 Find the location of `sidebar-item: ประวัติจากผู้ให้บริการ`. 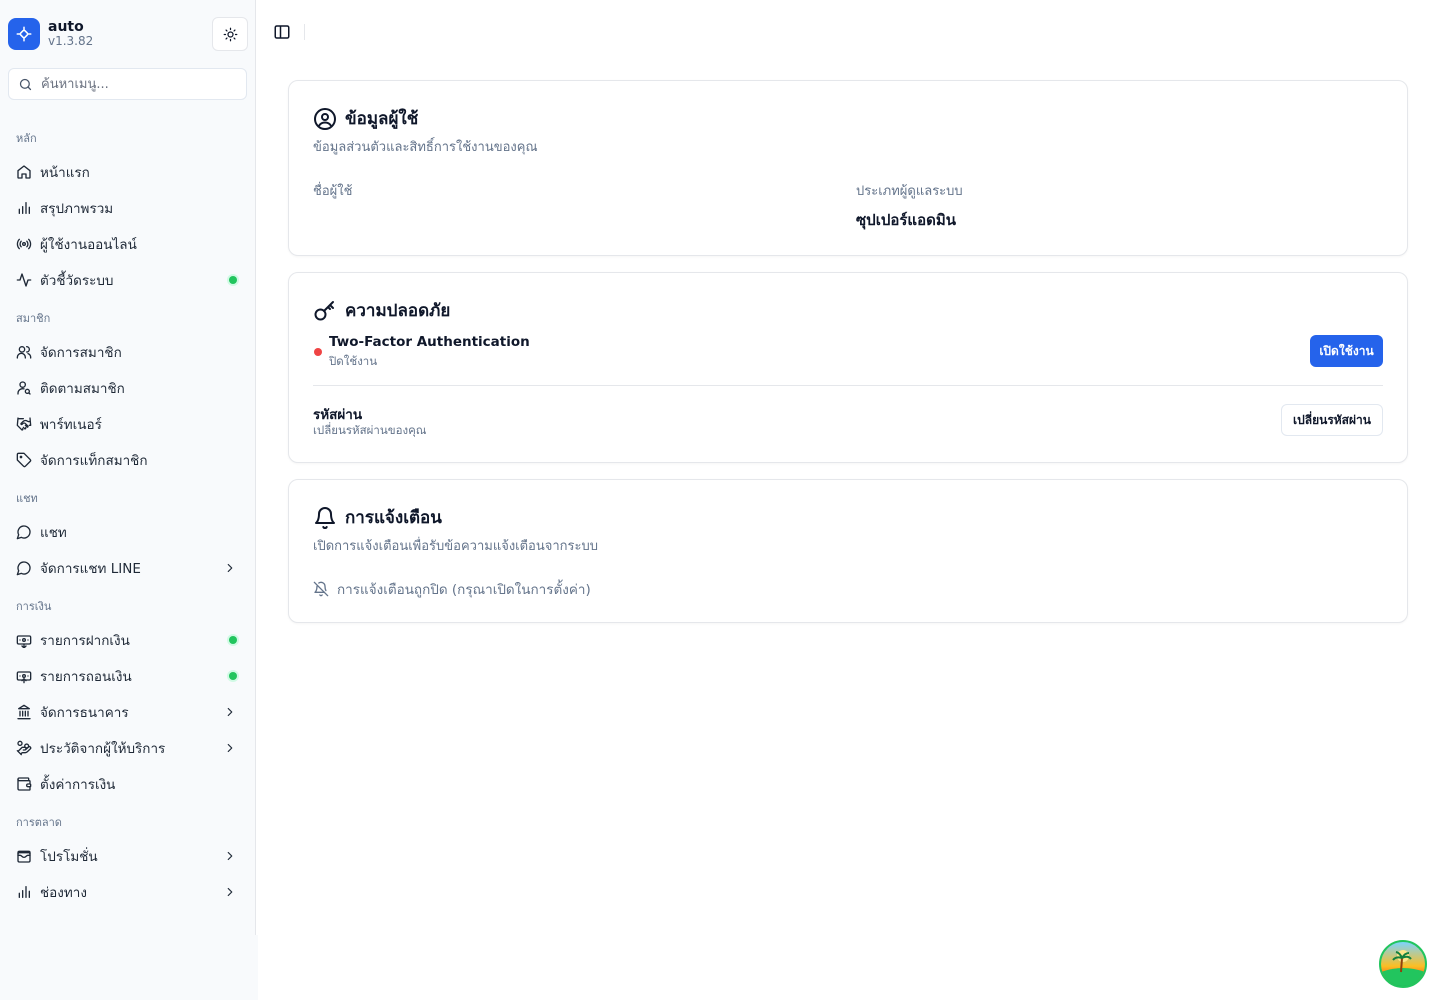

sidebar-item: ประวัติจากผู้ให้บริการ is located at coordinates (127, 748).